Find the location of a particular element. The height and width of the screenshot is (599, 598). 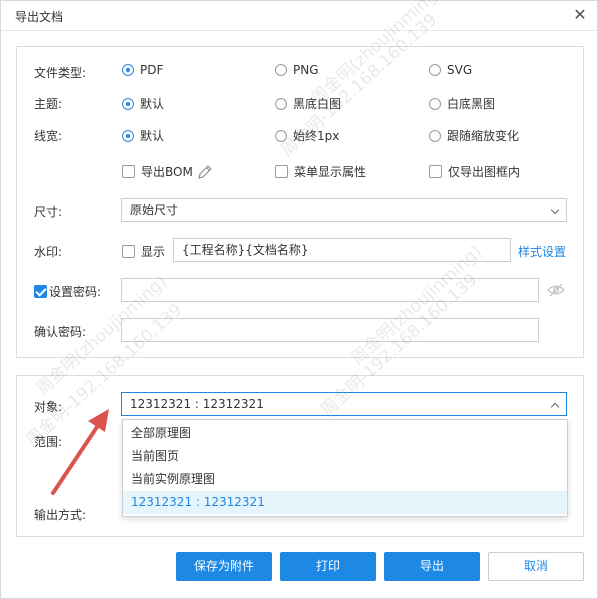

checkbox-label: 导出BOM is located at coordinates (167, 172).